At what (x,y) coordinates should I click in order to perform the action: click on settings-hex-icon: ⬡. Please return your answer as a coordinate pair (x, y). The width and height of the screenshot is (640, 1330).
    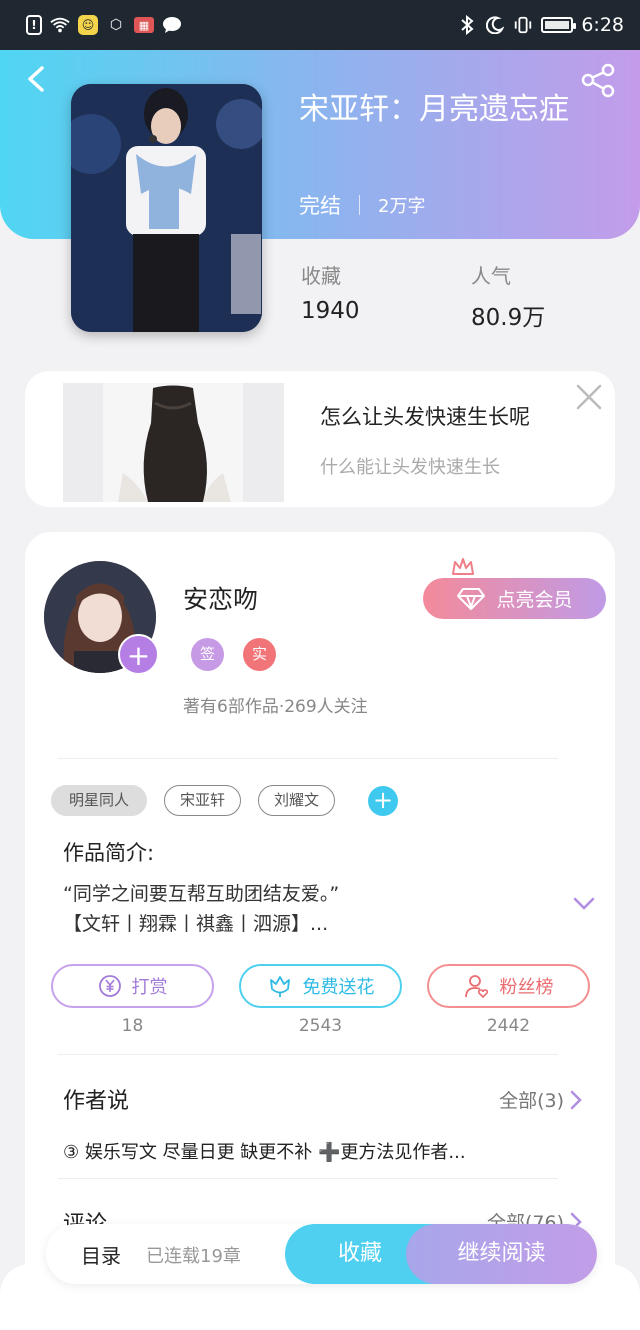
    Looking at the image, I should click on (116, 25).